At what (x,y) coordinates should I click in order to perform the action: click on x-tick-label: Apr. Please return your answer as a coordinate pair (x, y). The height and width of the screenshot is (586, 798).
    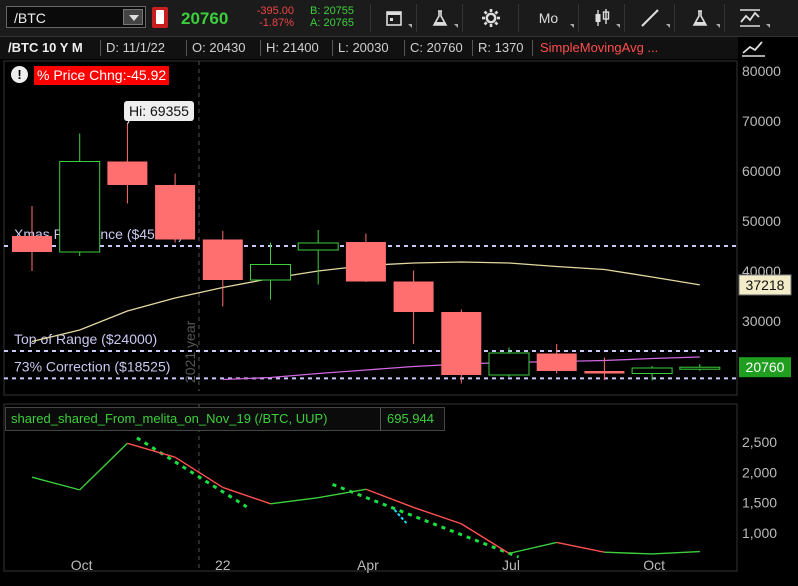
    Looking at the image, I should click on (368, 565).